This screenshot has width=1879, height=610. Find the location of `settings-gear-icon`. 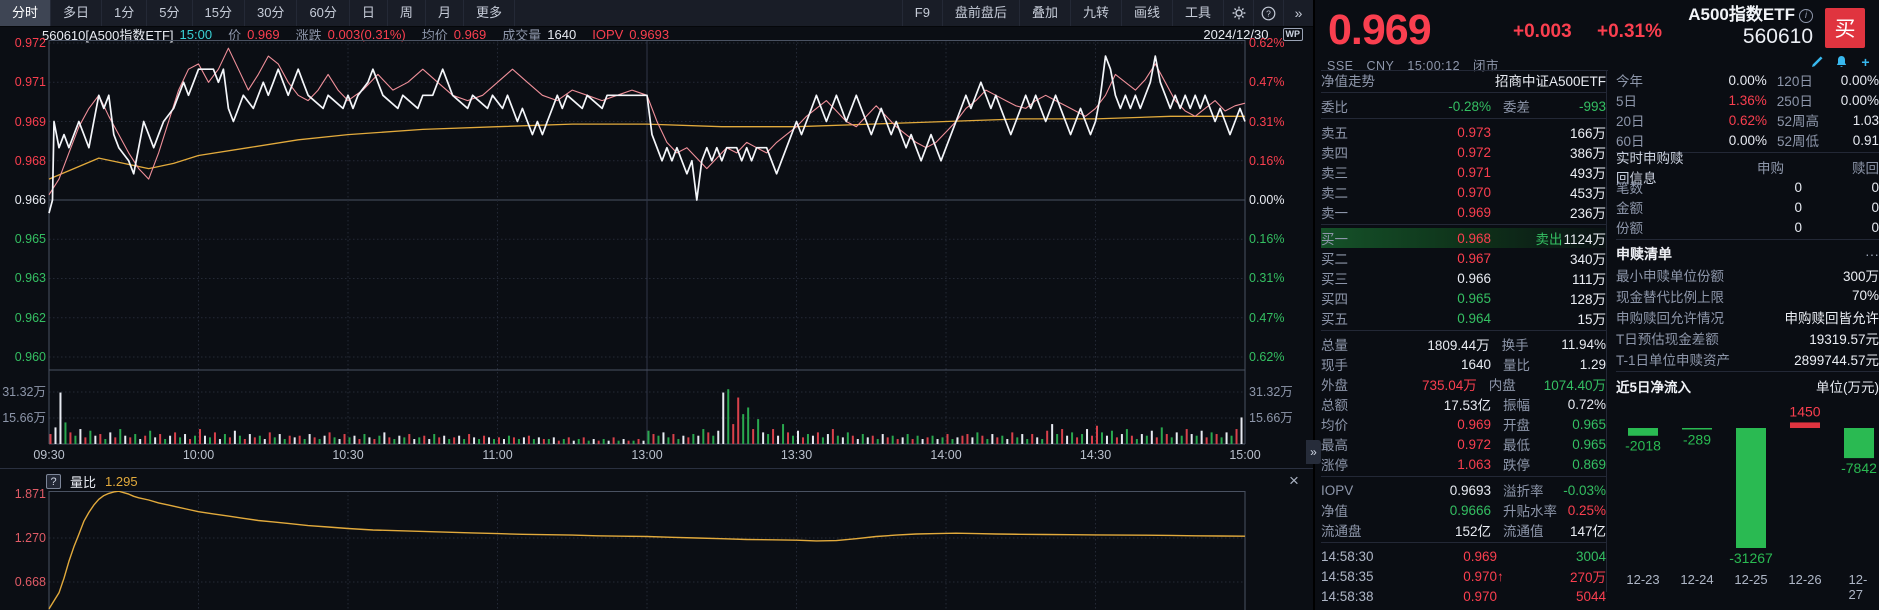

settings-gear-icon is located at coordinates (1238, 13).